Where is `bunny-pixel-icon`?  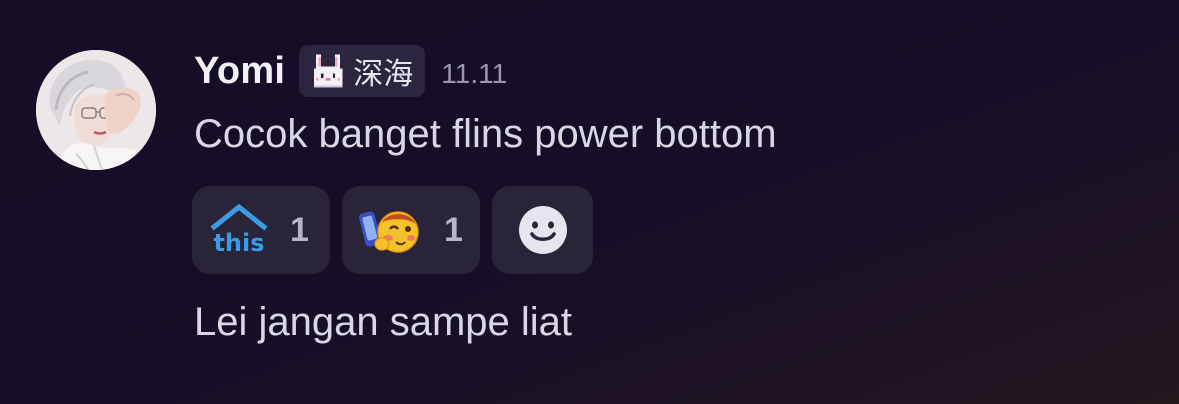 bunny-pixel-icon is located at coordinates (328, 71).